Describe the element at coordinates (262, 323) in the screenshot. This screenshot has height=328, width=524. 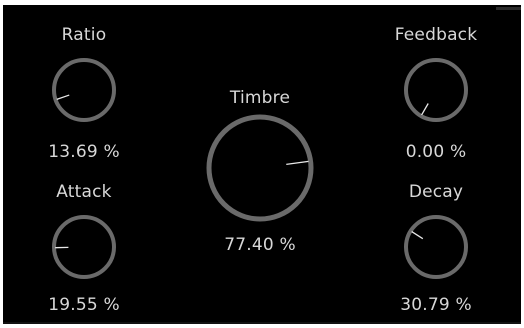
I see `panel-bottom-edge` at that location.